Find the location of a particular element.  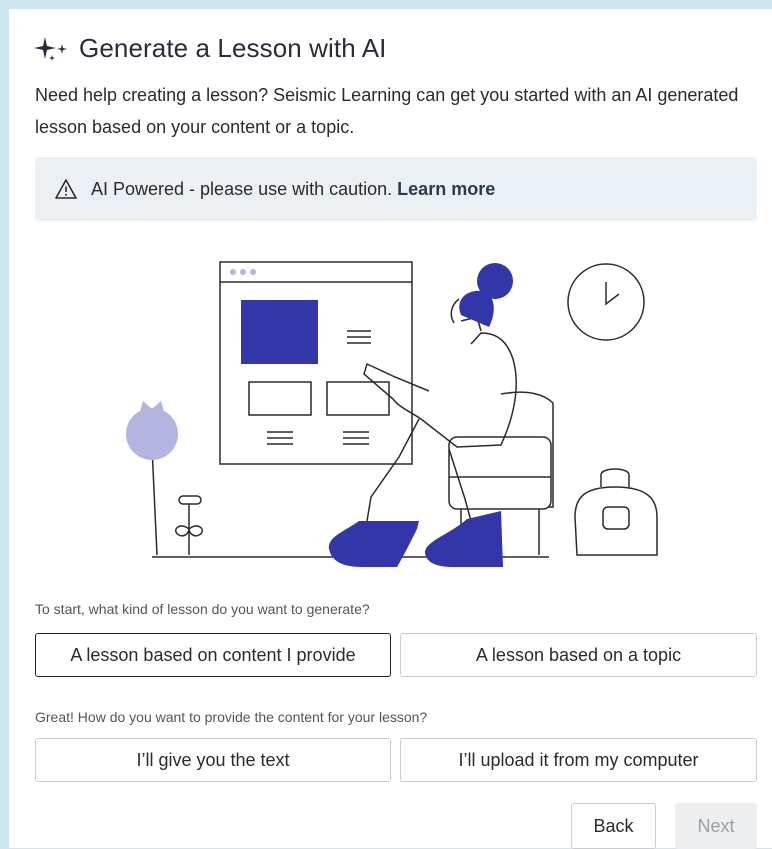

content-lesson-option: A lesson based on content I provide is located at coordinates (213, 655).